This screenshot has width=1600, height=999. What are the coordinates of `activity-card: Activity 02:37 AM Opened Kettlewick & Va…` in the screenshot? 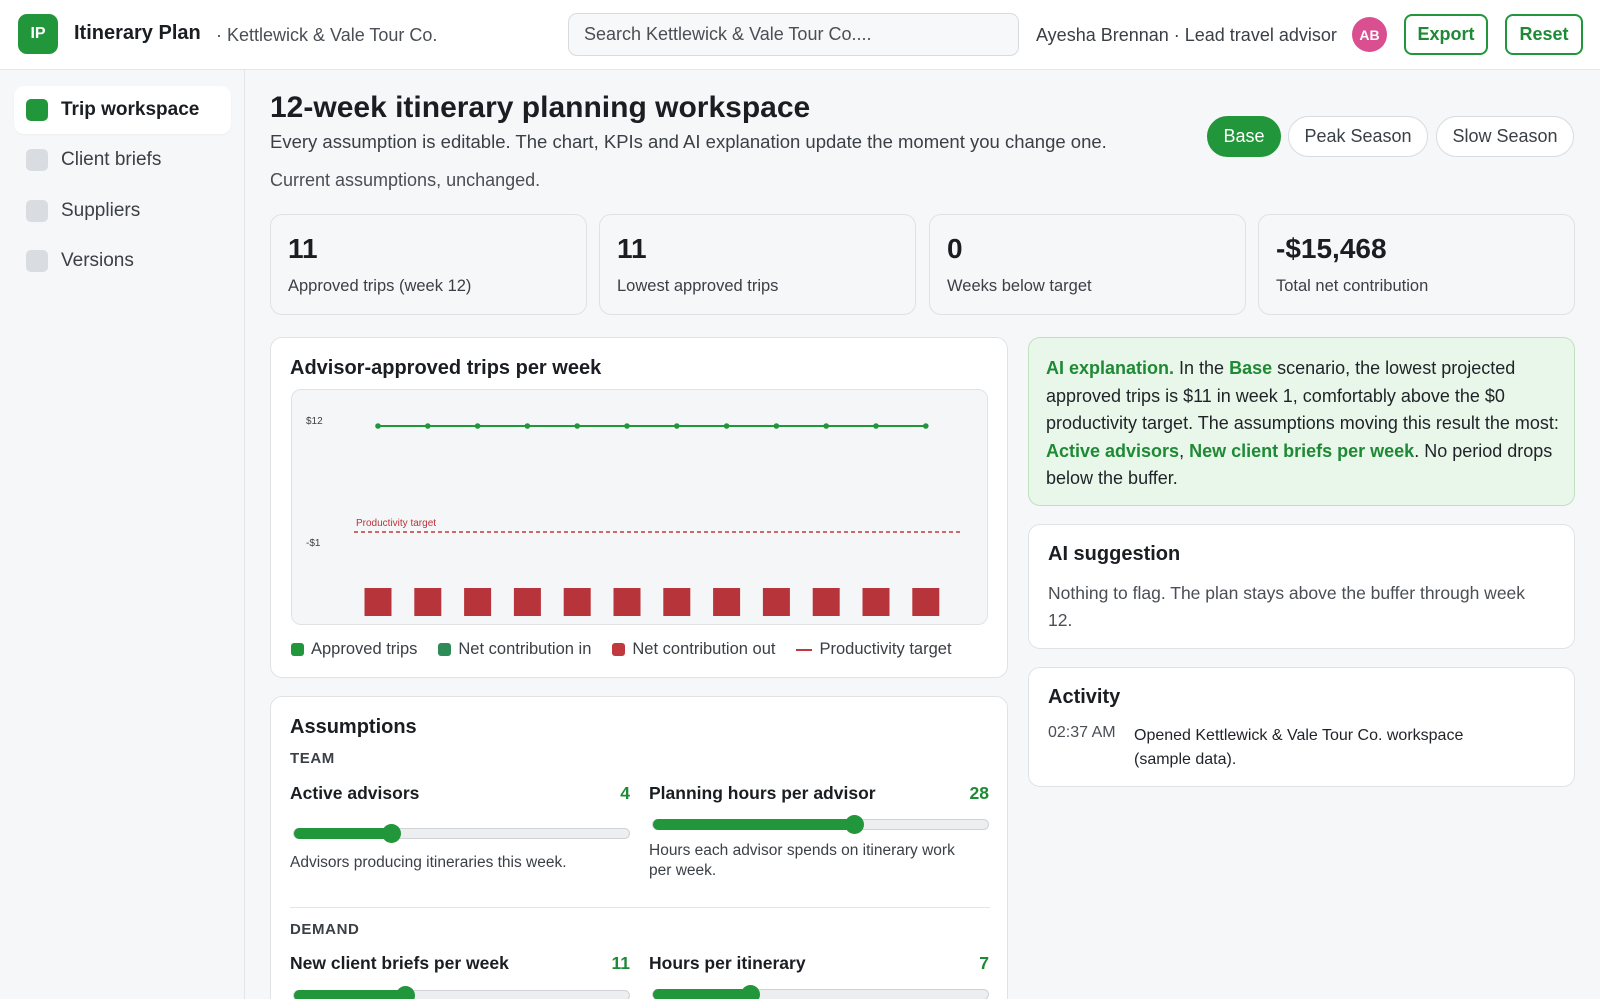 It's located at (1301, 727).